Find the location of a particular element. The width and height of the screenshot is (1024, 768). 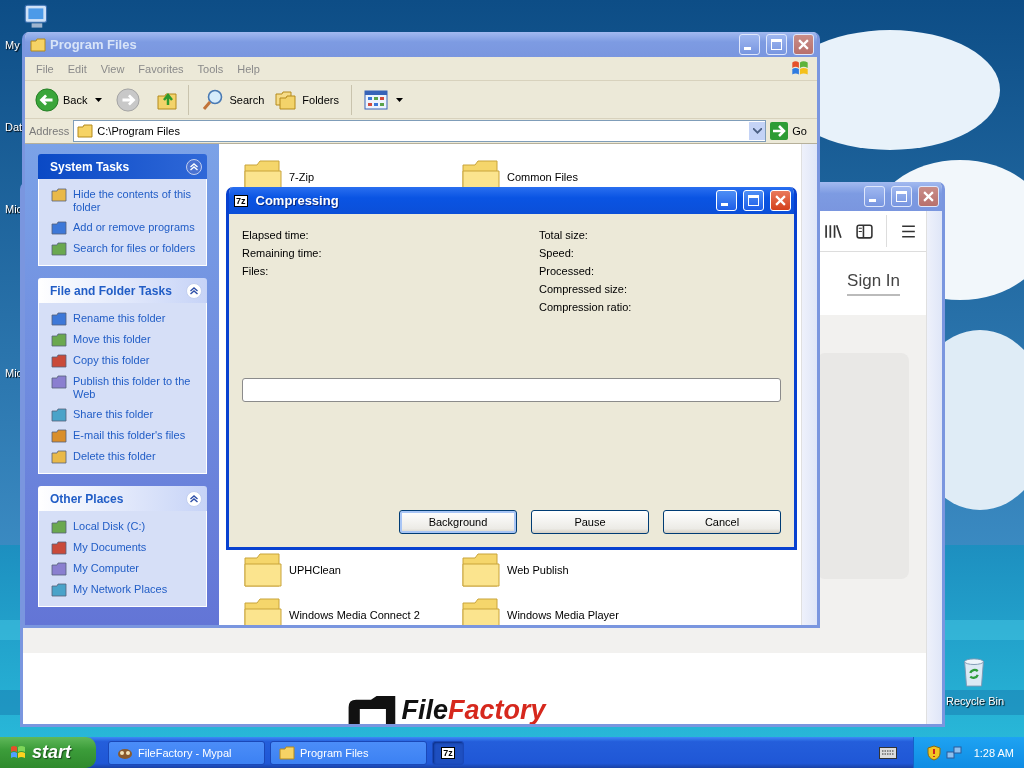

task-link: Rename this folder is located at coordinates (135, 318).